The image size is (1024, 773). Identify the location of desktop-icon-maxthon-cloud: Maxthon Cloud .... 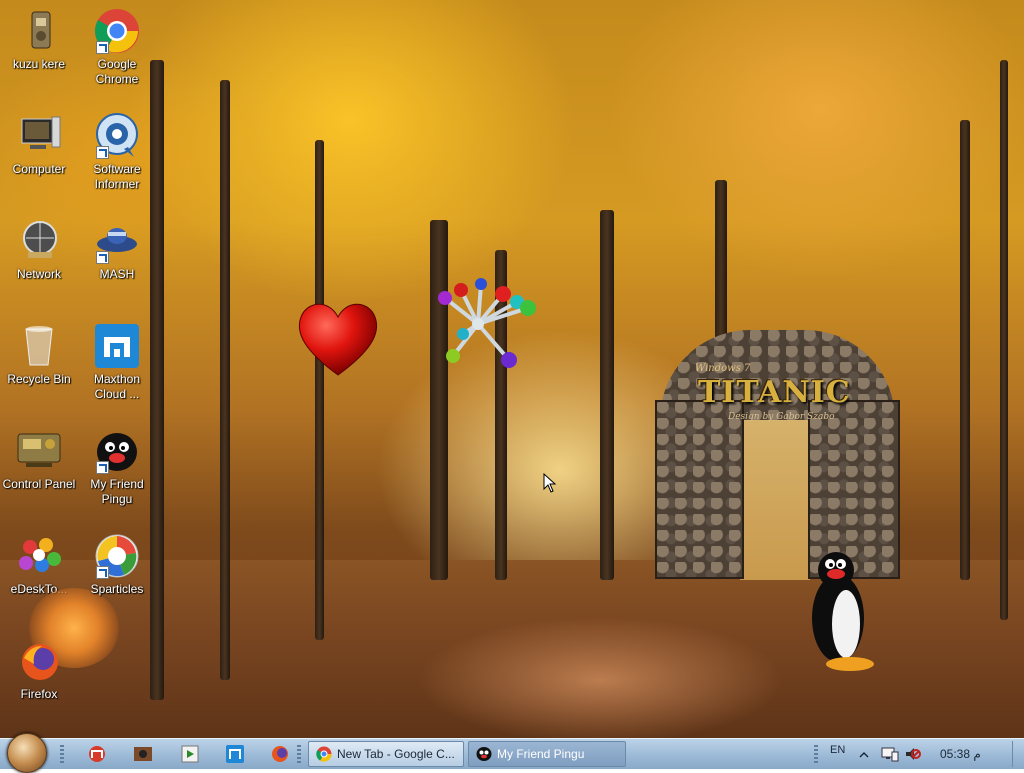
(117, 362).